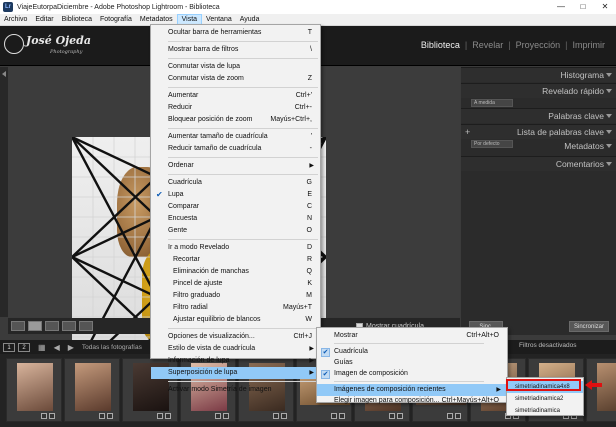 Image resolution: width=616 pixels, height=427 pixels. I want to click on menu-2: Biblioteca, so click(77, 20).